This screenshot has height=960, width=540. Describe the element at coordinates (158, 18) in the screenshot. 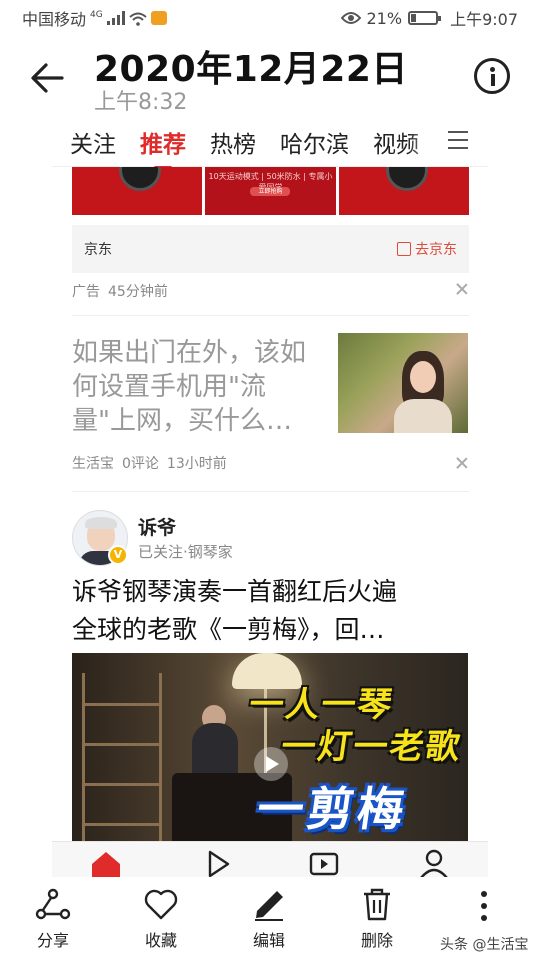

I see `notification-icon` at that location.